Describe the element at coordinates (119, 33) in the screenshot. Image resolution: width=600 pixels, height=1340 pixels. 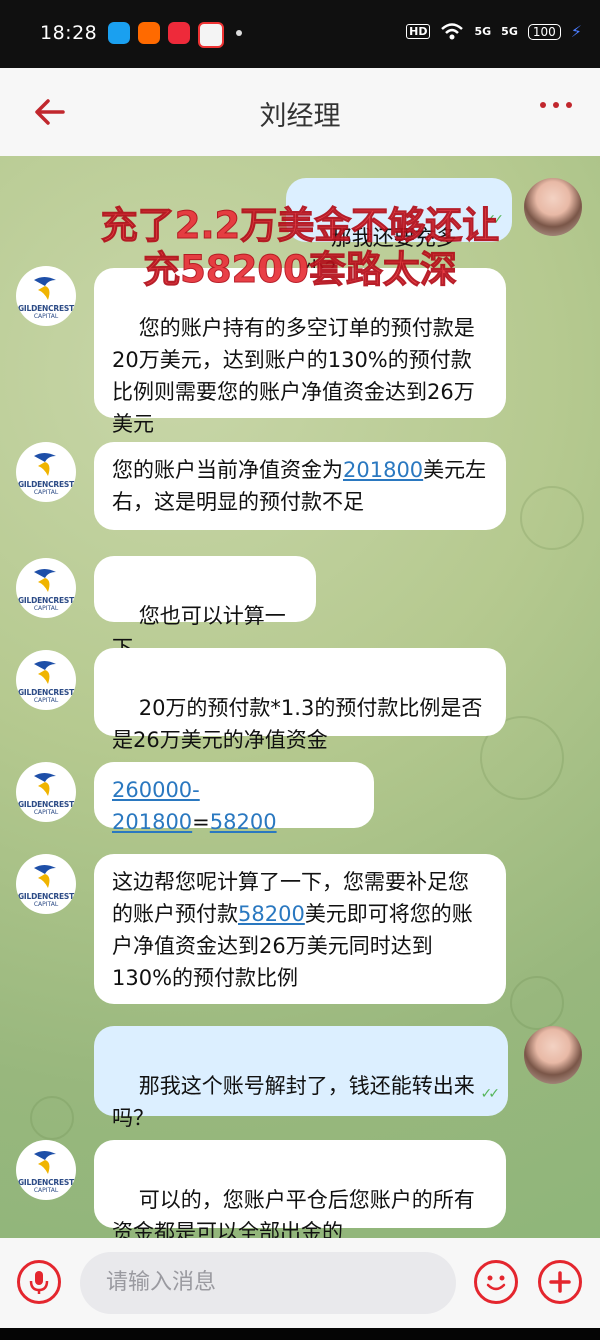
I see `messenger-app-icon` at that location.